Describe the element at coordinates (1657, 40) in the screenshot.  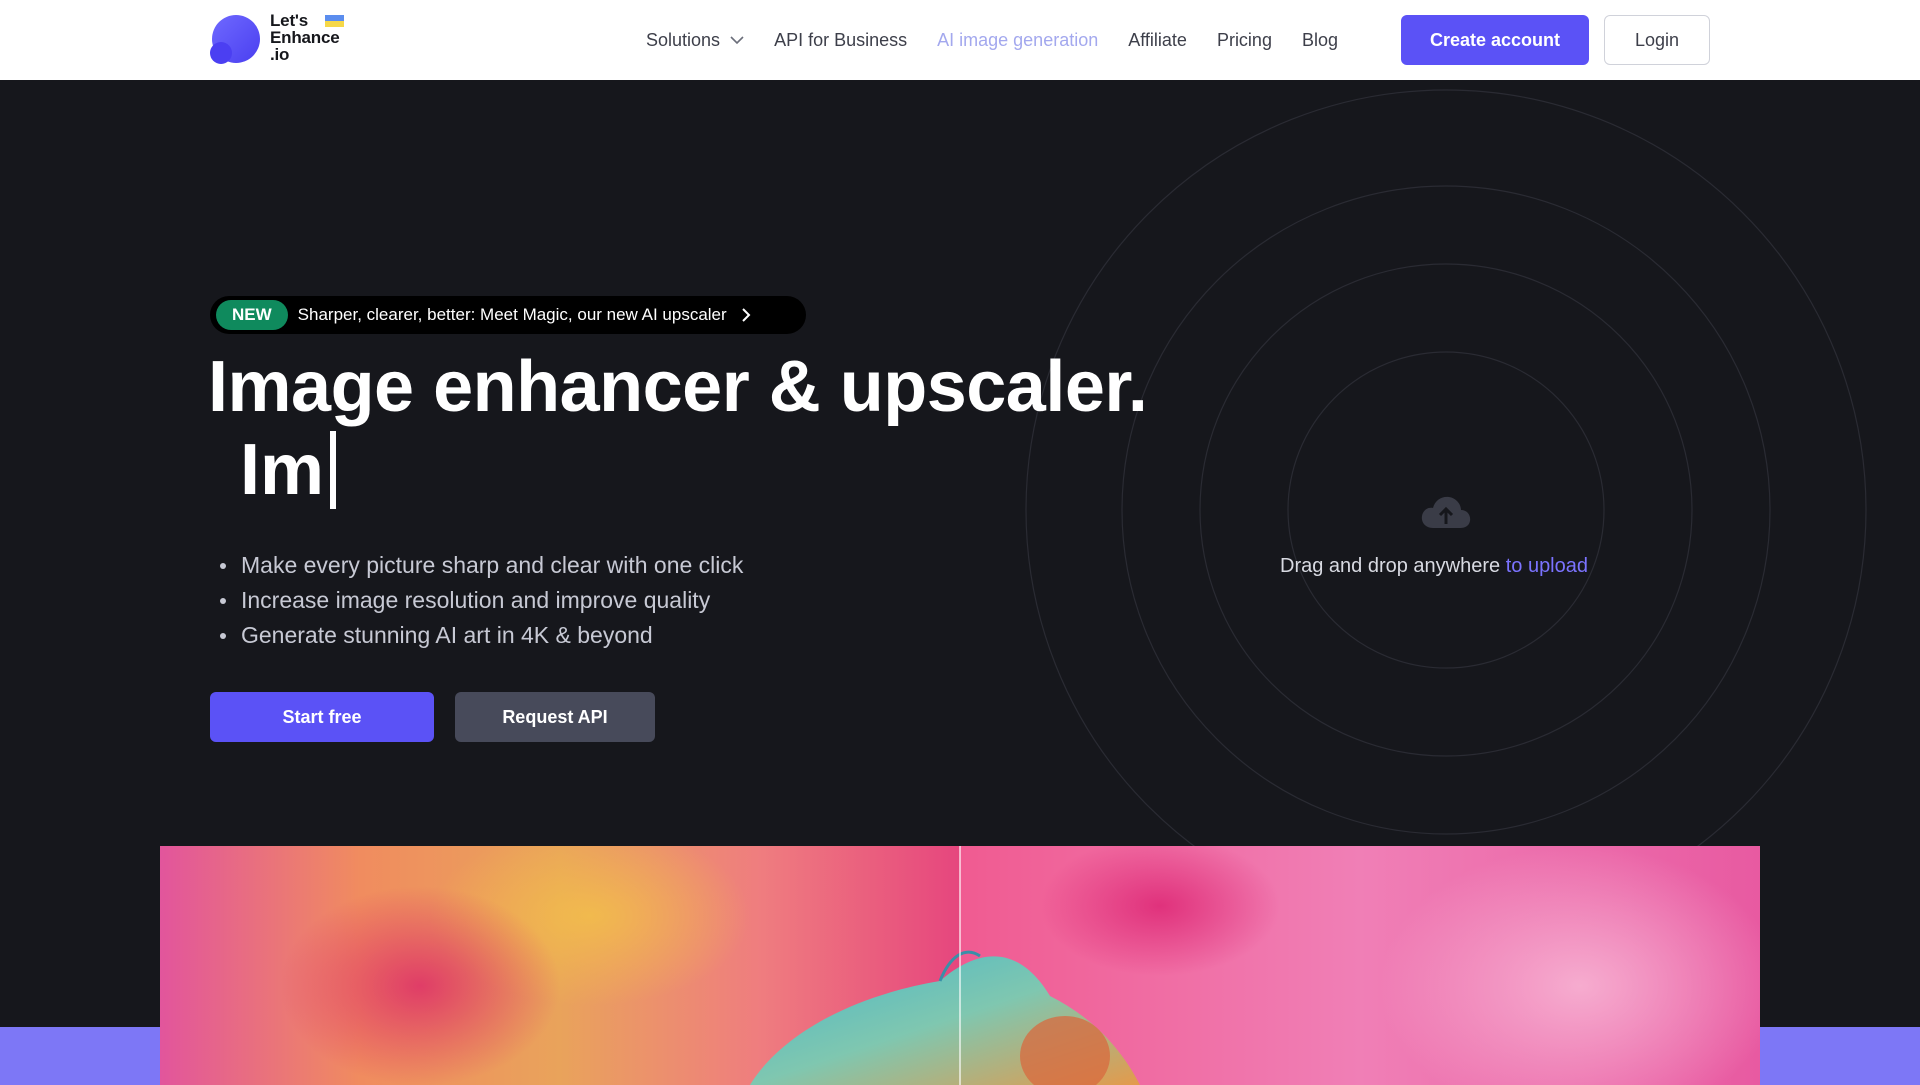
I see `login-button: Login` at that location.